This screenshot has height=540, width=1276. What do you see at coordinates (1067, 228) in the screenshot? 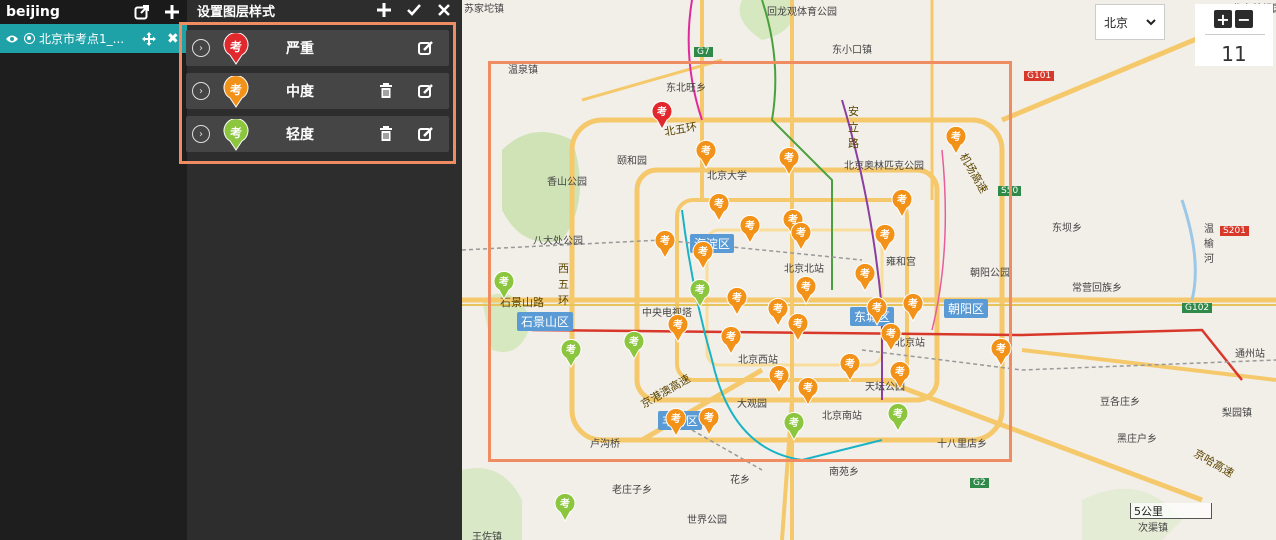
I see `map-place-label: 东坝乡` at bounding box center [1067, 228].